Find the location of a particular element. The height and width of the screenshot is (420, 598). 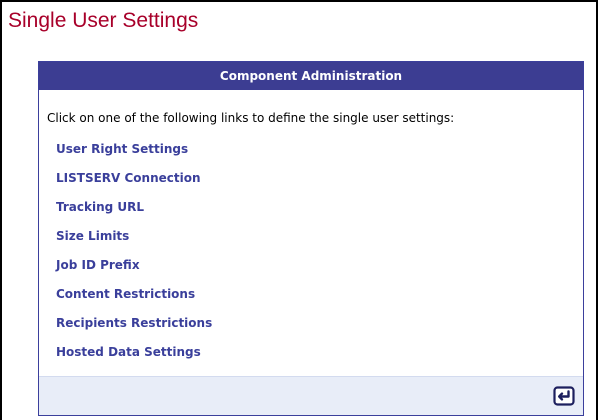

hosted-data-settings-link: Hosted Data Settings is located at coordinates (128, 352).